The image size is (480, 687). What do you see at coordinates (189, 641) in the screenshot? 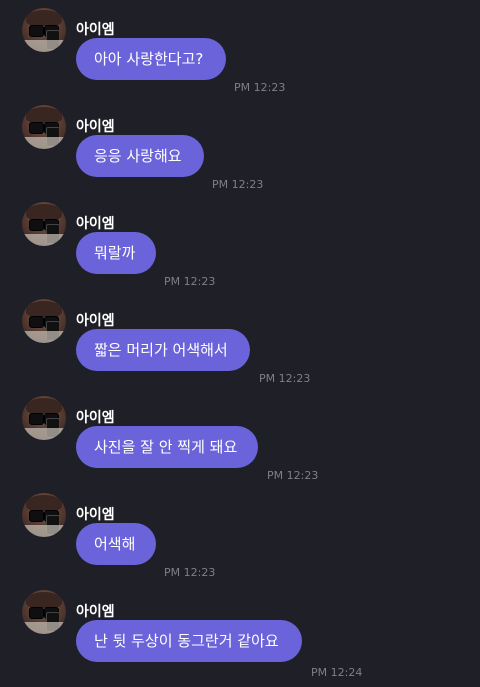
I see `message-bubble: 난 뒷 두상이 동그란거 같아요` at bounding box center [189, 641].